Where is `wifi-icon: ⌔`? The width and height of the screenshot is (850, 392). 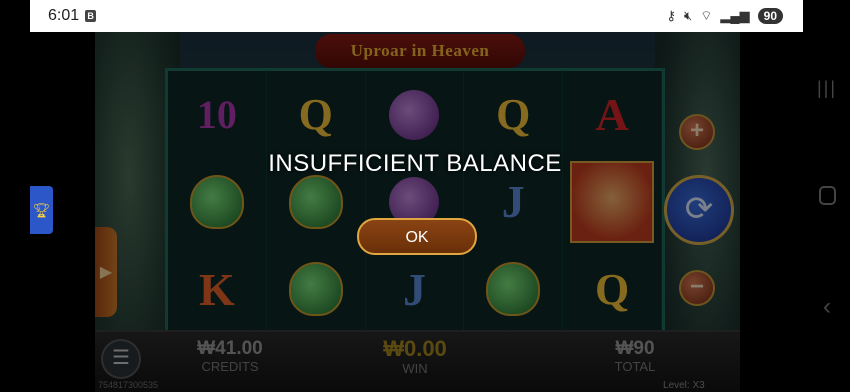 wifi-icon: ⌔ is located at coordinates (706, 15).